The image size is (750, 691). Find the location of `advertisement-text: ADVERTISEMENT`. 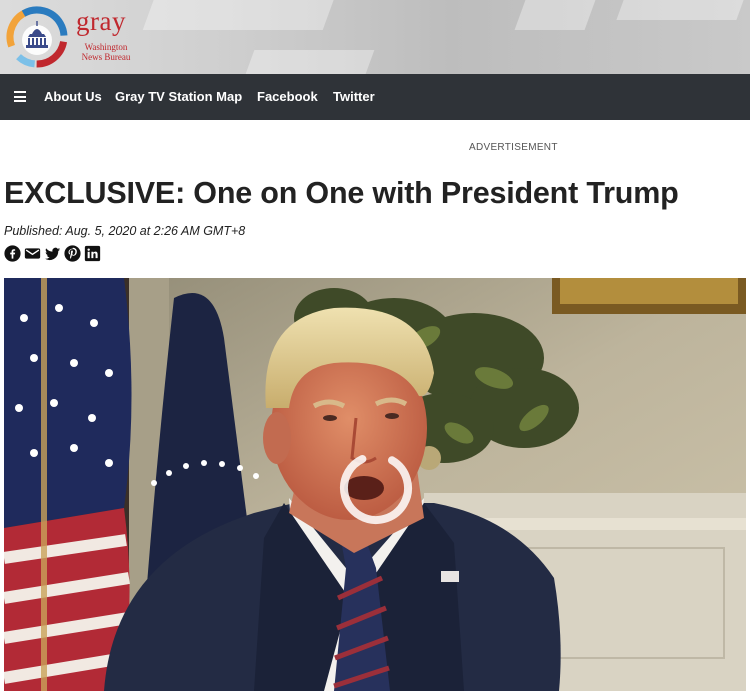

advertisement-text: ADVERTISEMENT is located at coordinates (513, 147).